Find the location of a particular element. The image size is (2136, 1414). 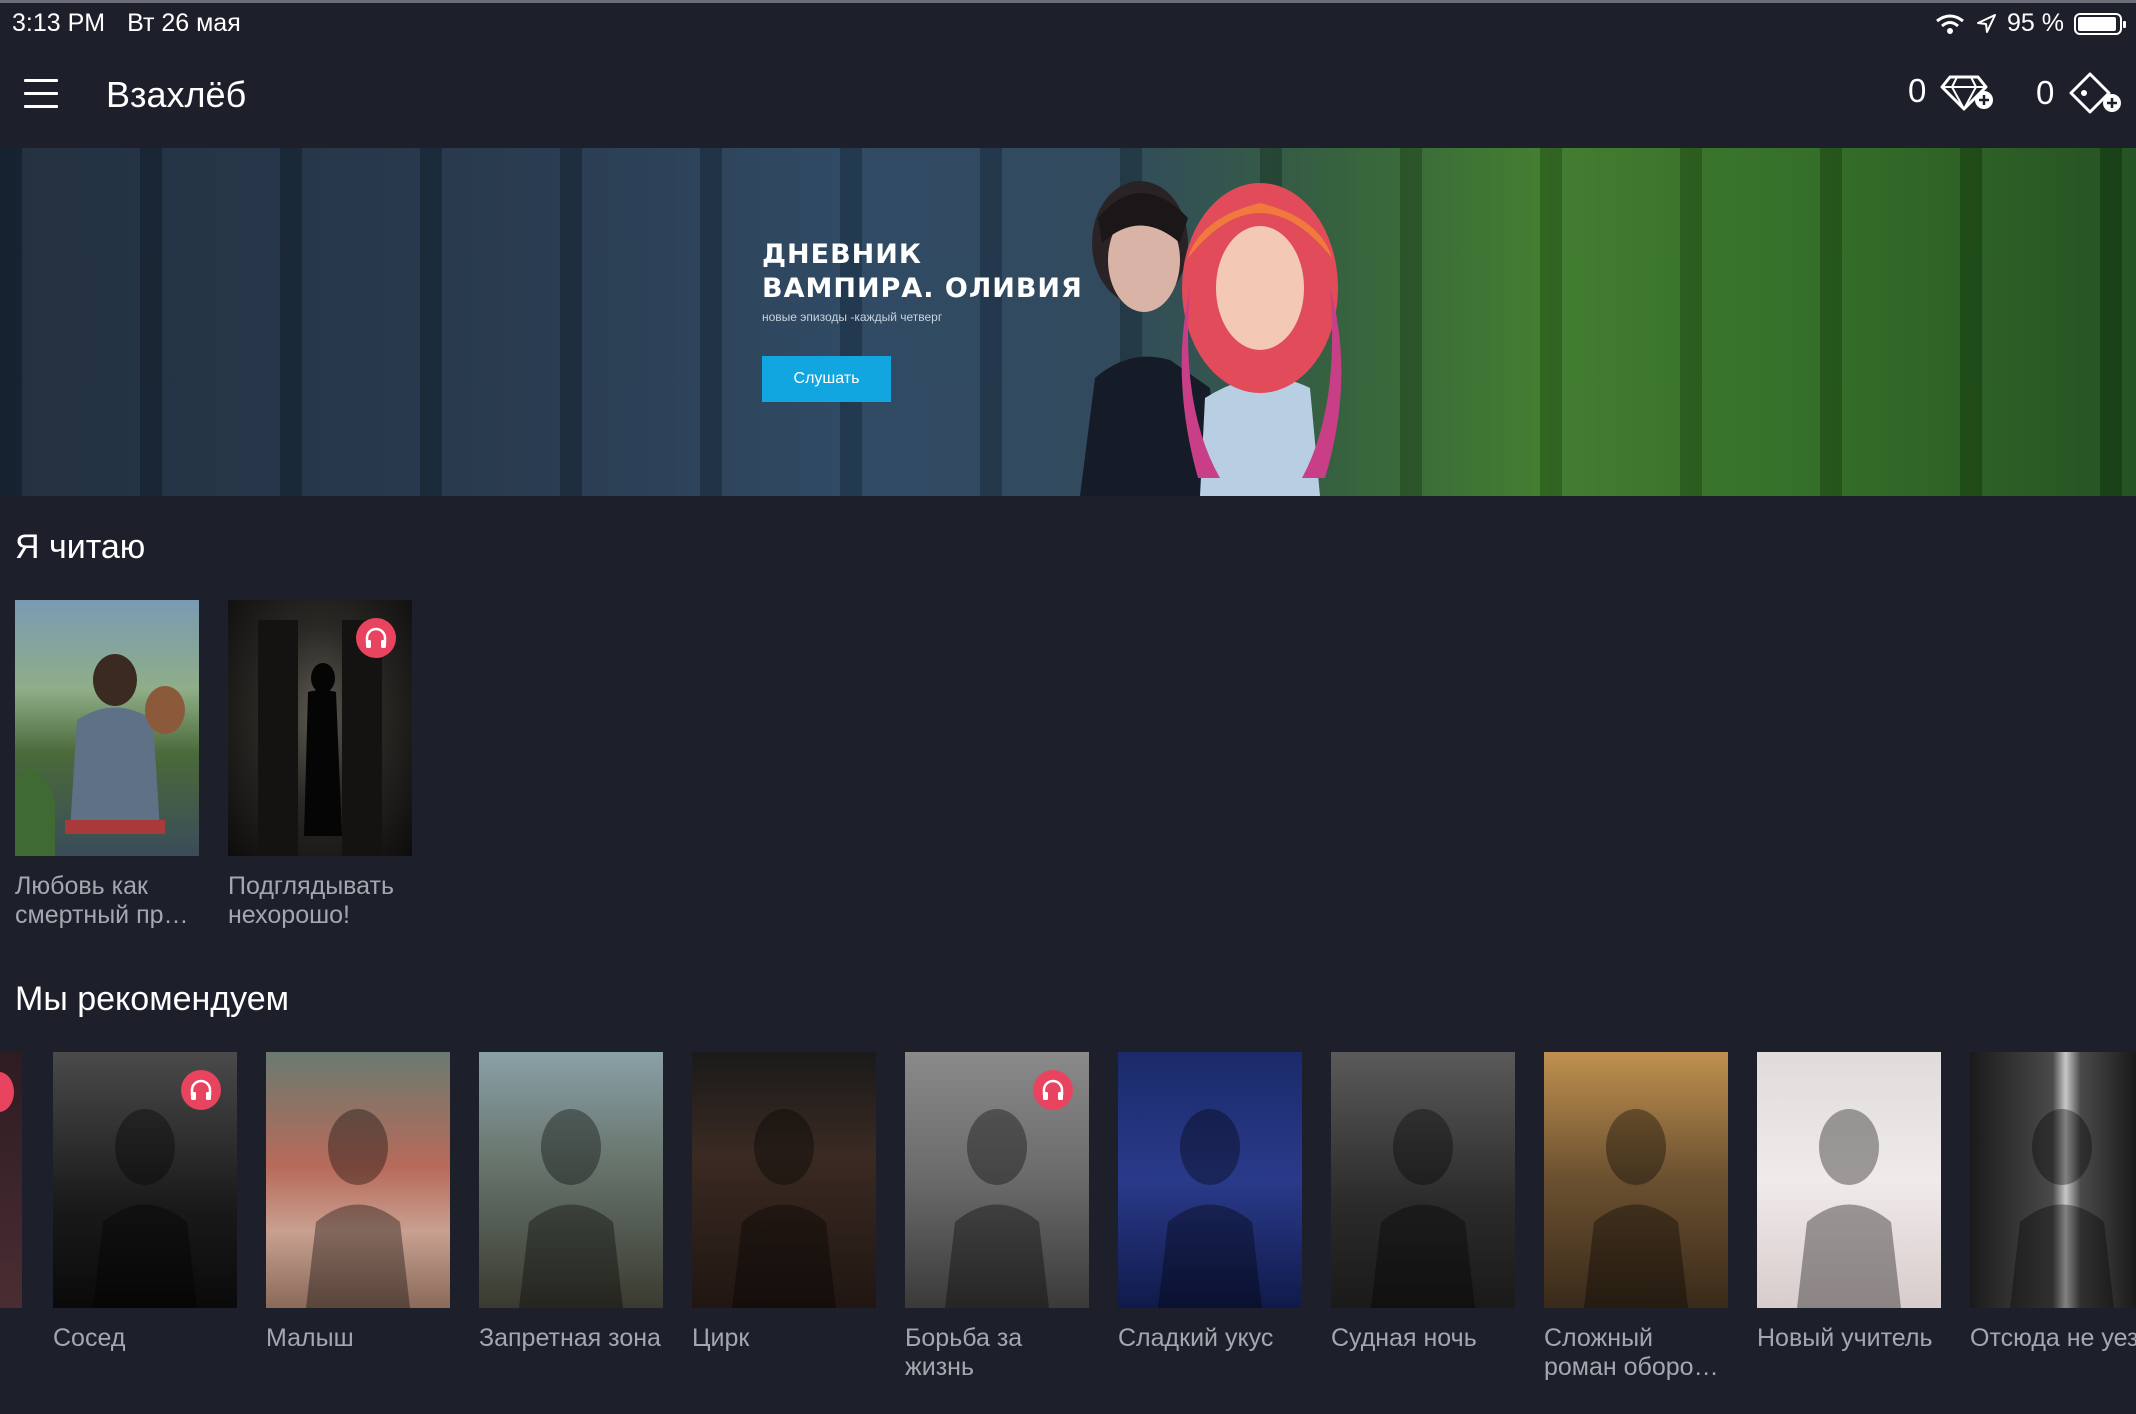

recommended-book-card: Сладкий укус is located at coordinates (1210, 1202).